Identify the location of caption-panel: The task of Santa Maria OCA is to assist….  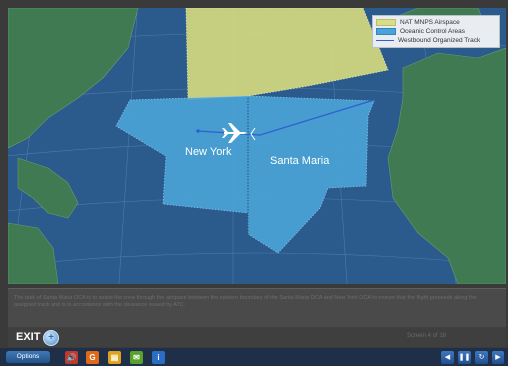
(257, 307).